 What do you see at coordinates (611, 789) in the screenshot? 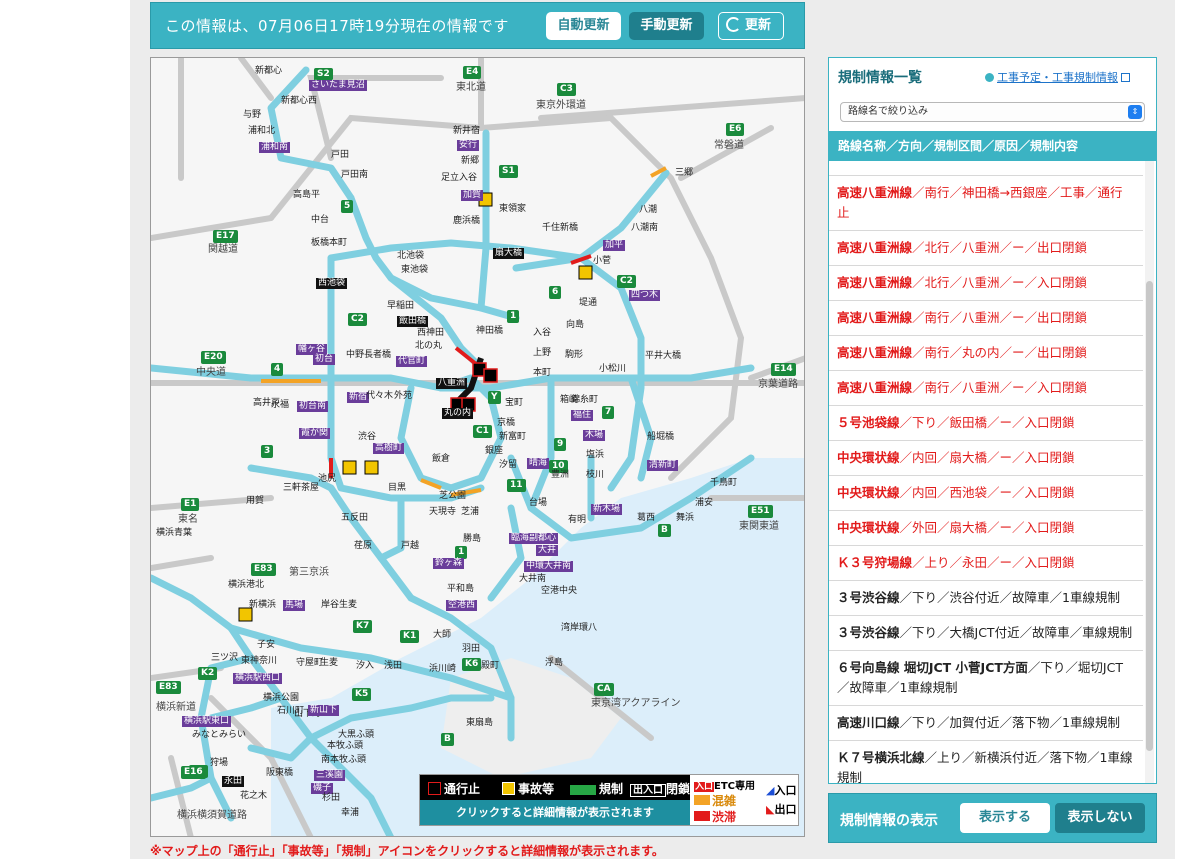
I see `legend-restriction: 規制` at bounding box center [611, 789].